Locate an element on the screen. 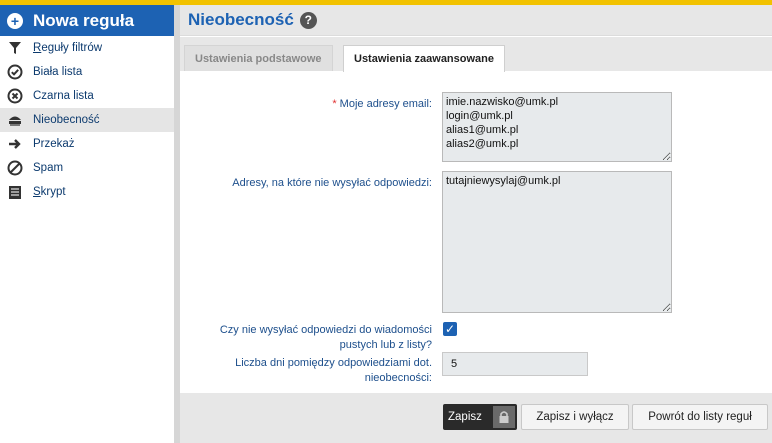 Image resolution: width=772 pixels, height=443 pixels. sidebar-item-label: Spam is located at coordinates (48, 168).